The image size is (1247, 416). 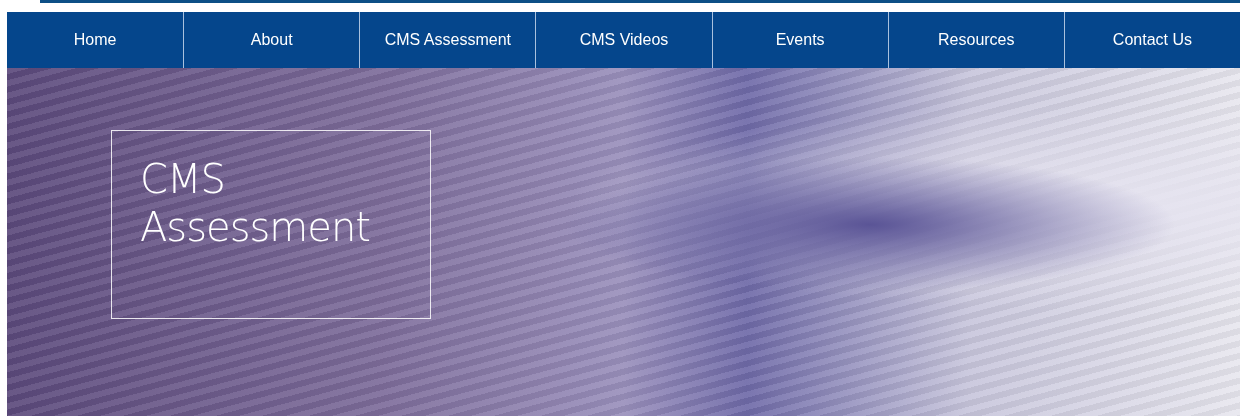 What do you see at coordinates (799, 40) in the screenshot?
I see `nav-link: Events` at bounding box center [799, 40].